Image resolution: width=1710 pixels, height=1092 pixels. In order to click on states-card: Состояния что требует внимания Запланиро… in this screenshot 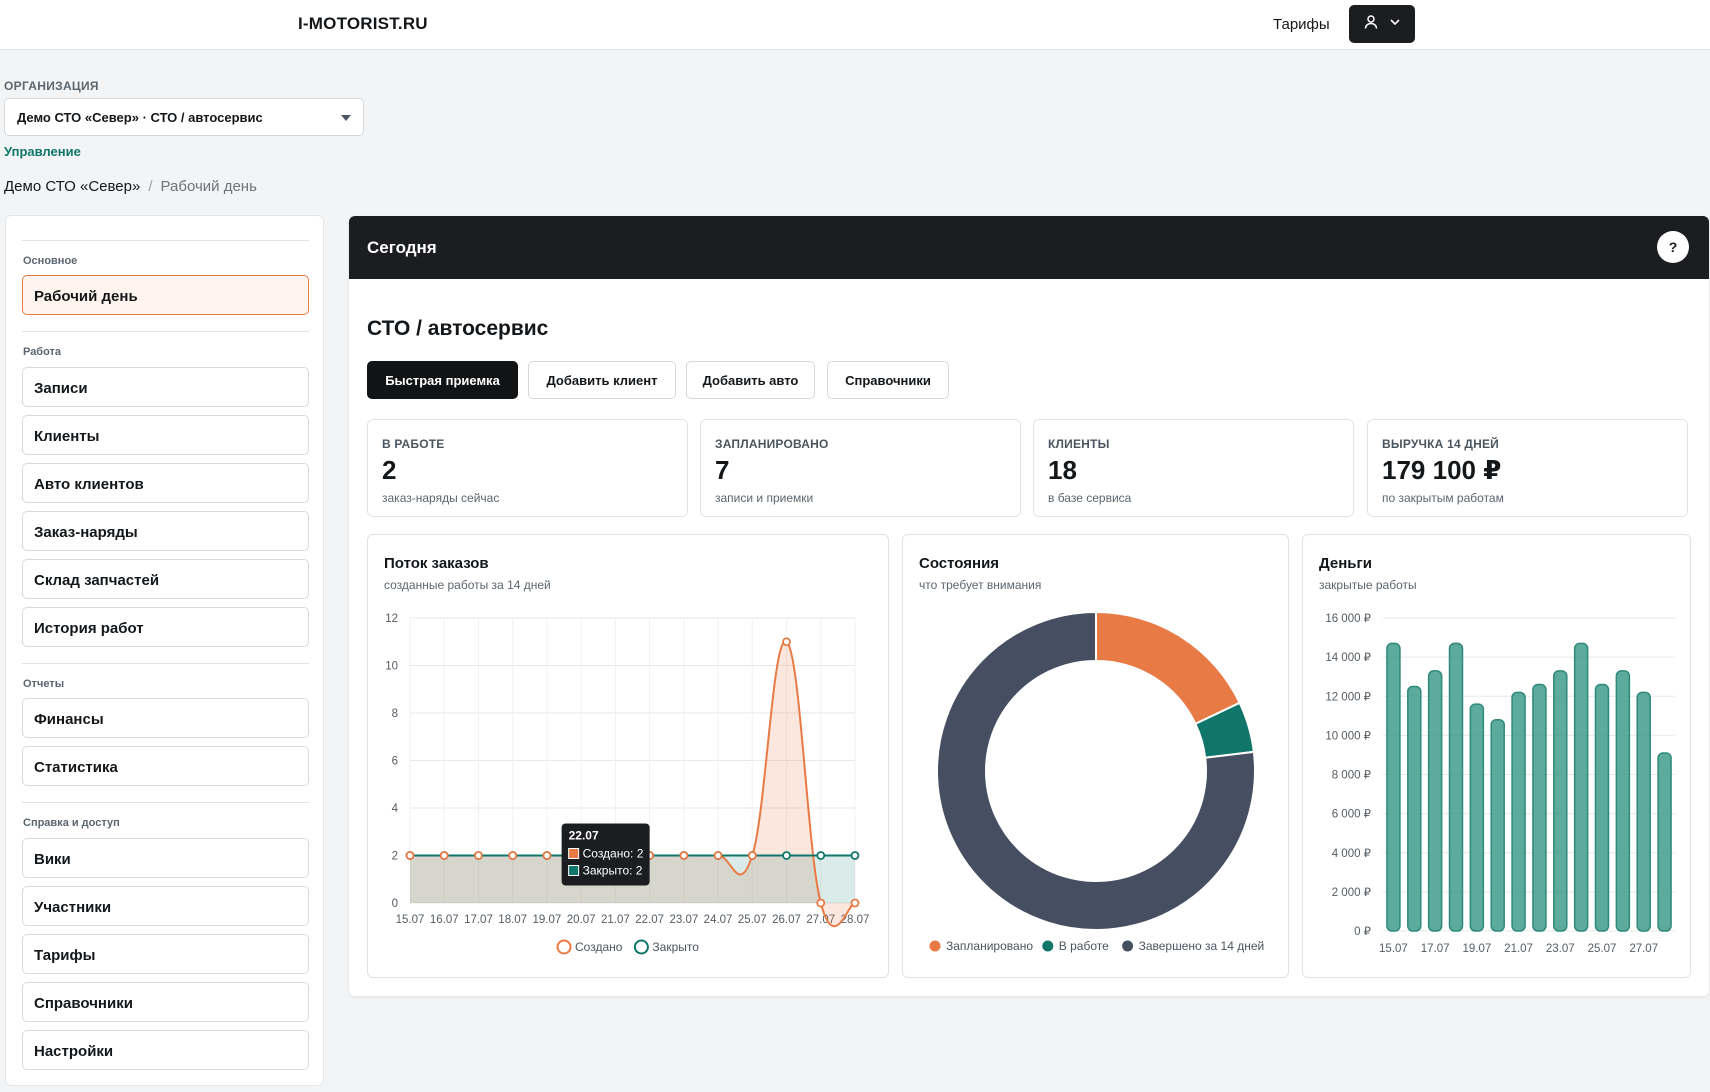, I will do `click(1095, 756)`.